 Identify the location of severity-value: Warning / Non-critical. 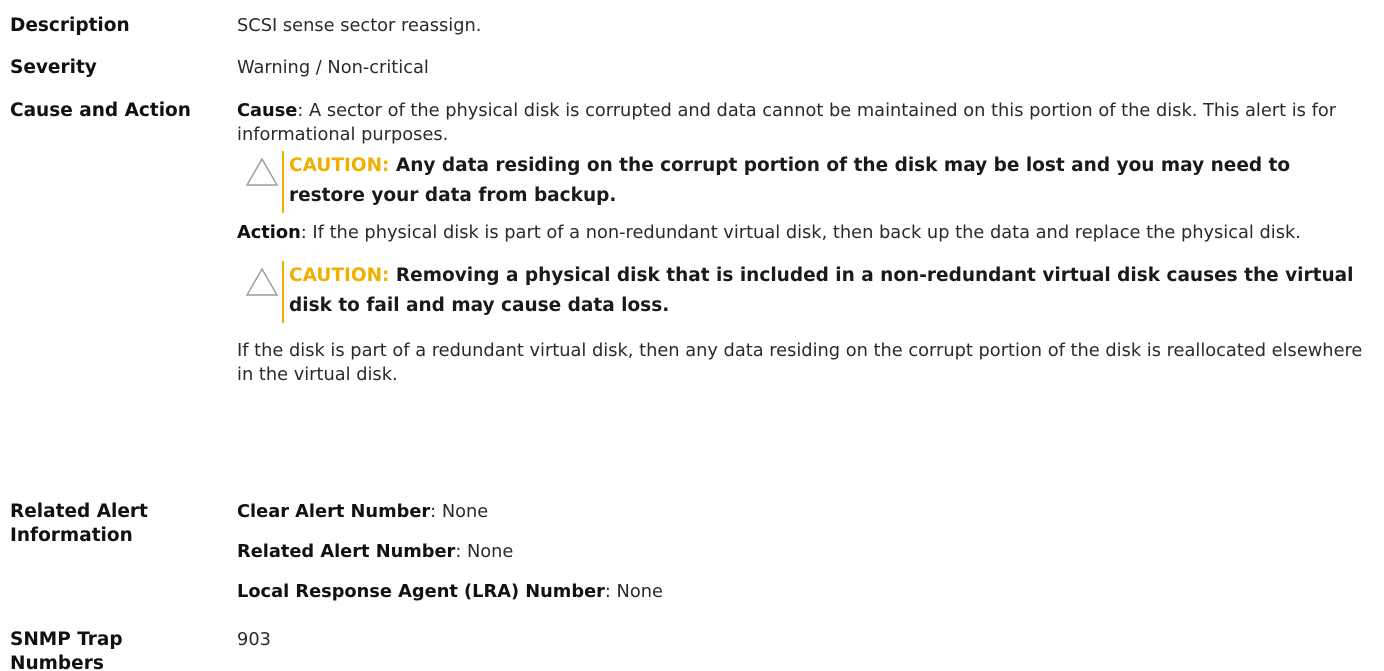
(333, 67).